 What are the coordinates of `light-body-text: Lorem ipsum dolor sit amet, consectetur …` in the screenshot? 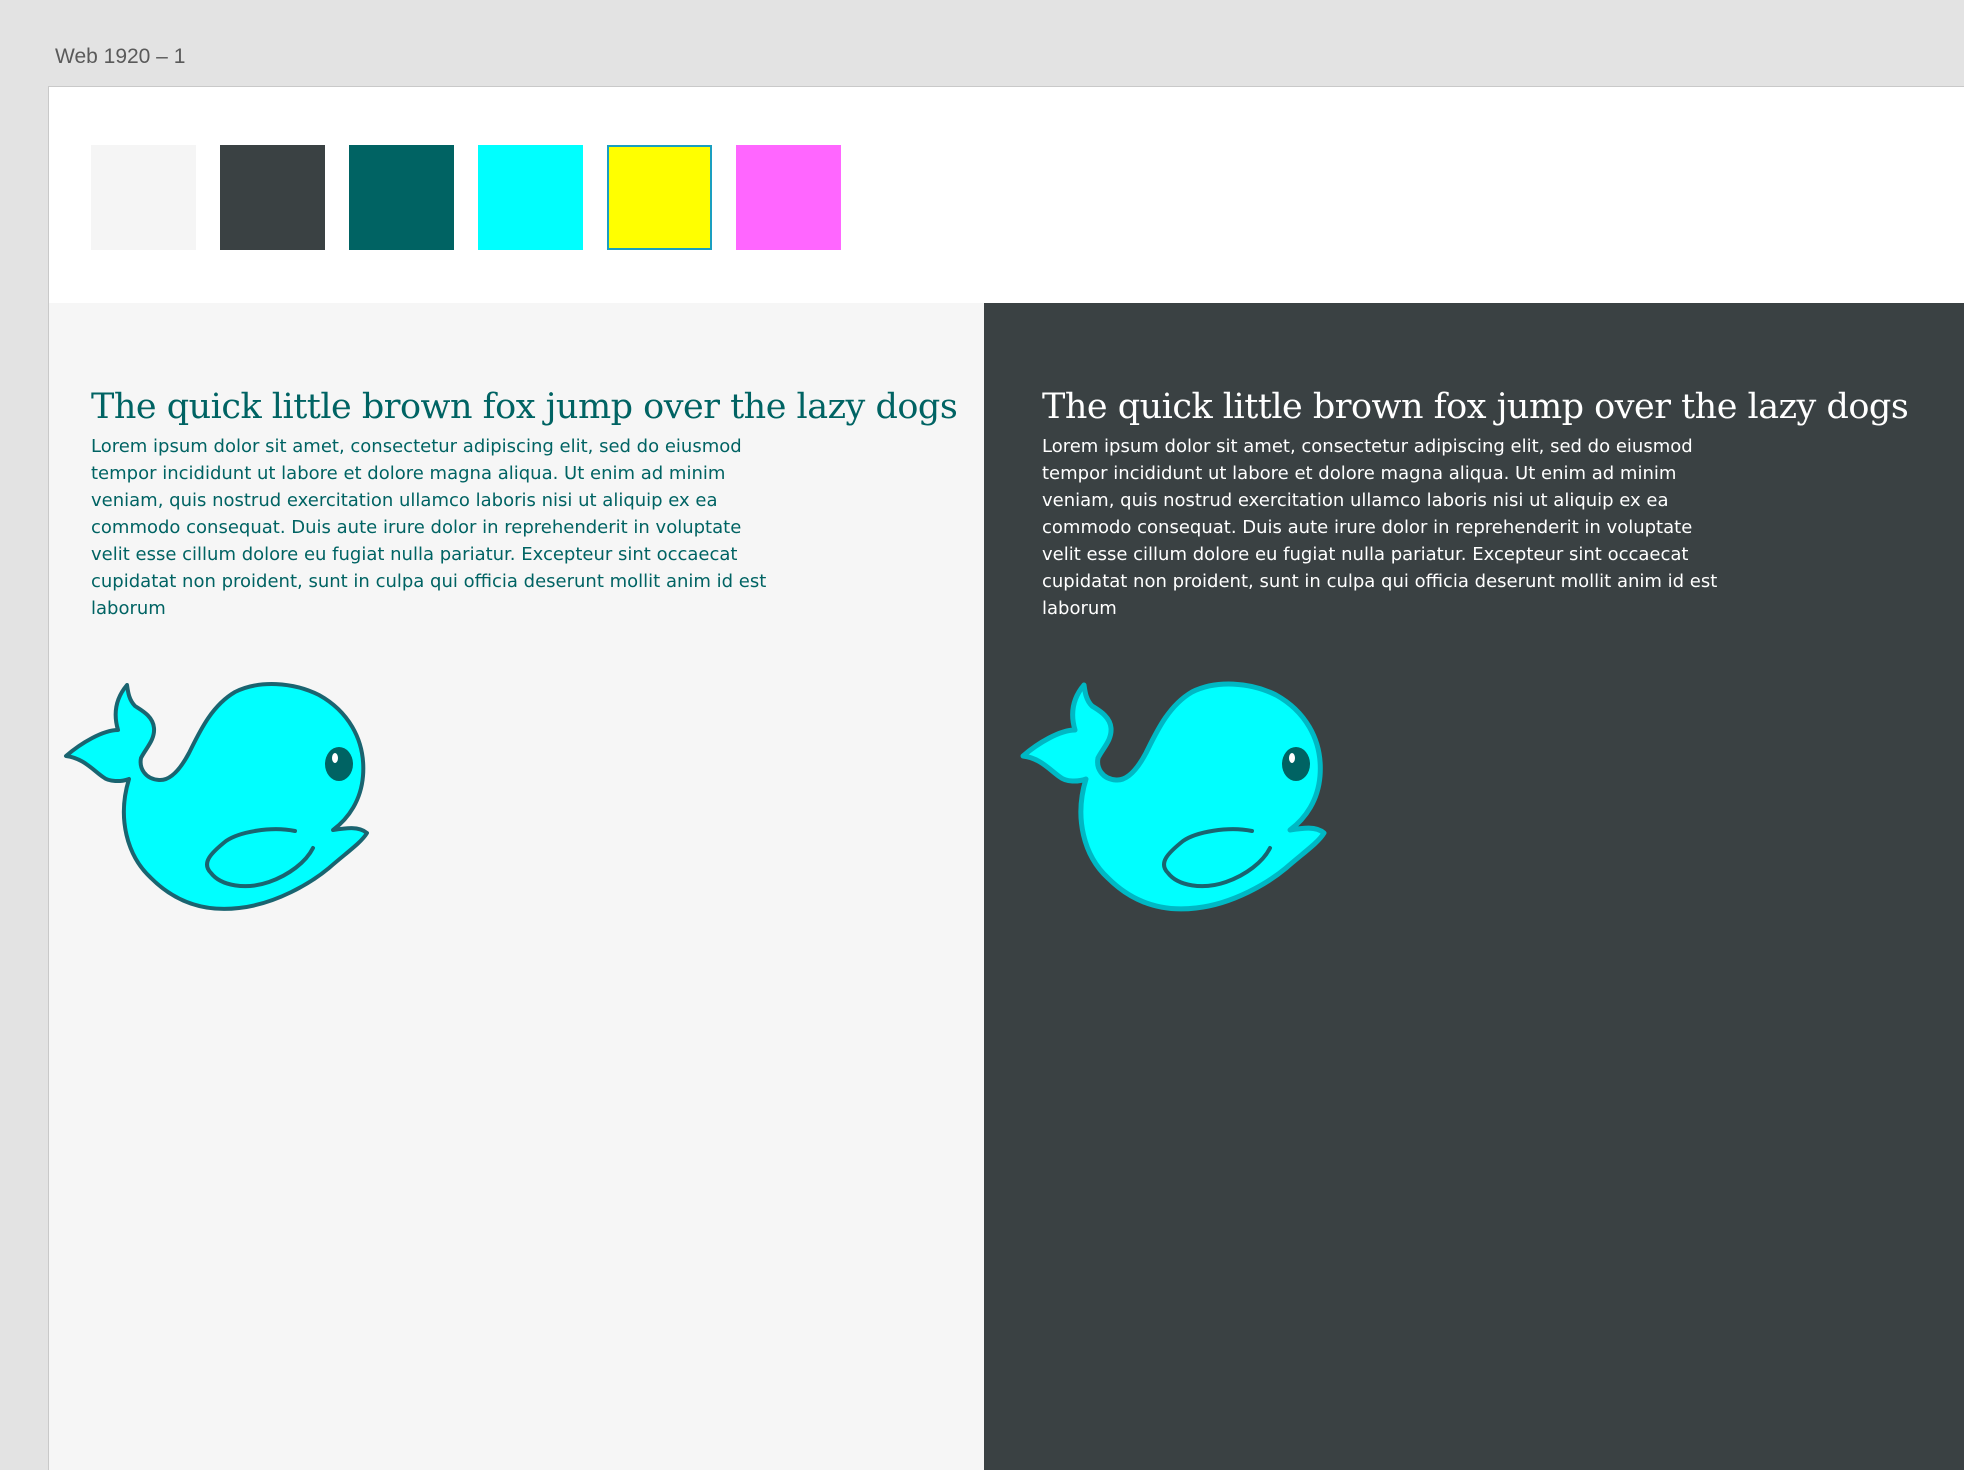 It's located at (429, 527).